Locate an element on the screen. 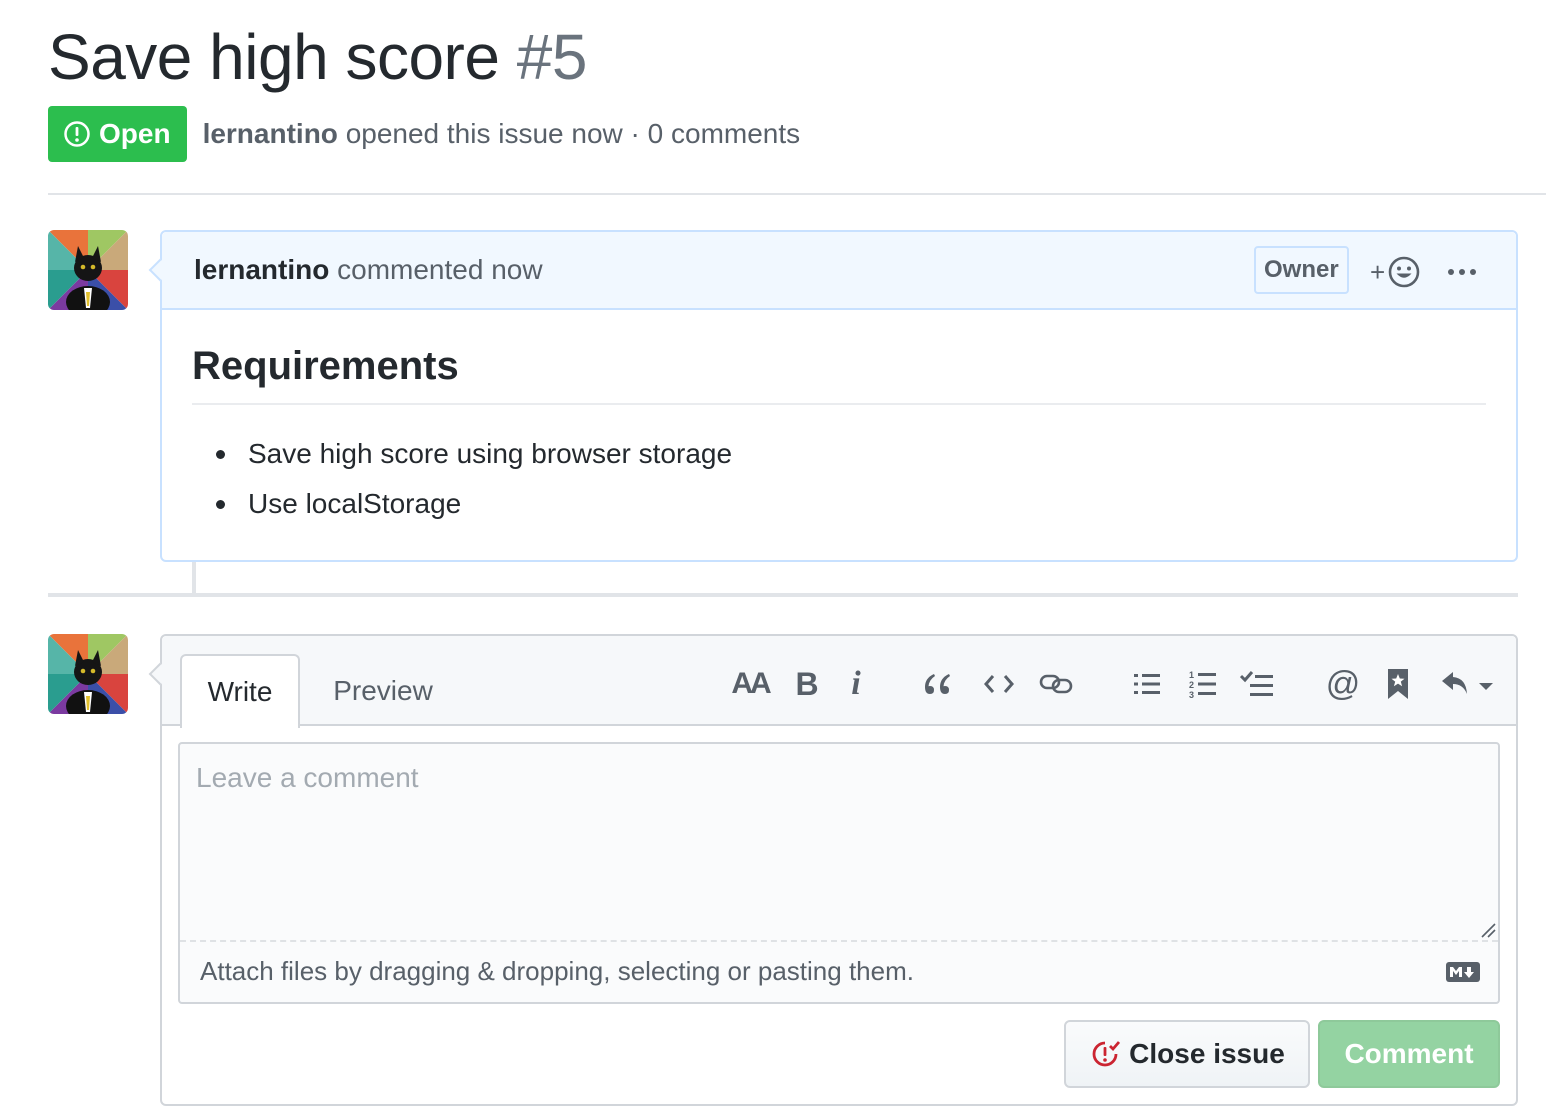 The width and height of the screenshot is (1546, 1112). saved-reply-icon is located at coordinates (1398, 684).